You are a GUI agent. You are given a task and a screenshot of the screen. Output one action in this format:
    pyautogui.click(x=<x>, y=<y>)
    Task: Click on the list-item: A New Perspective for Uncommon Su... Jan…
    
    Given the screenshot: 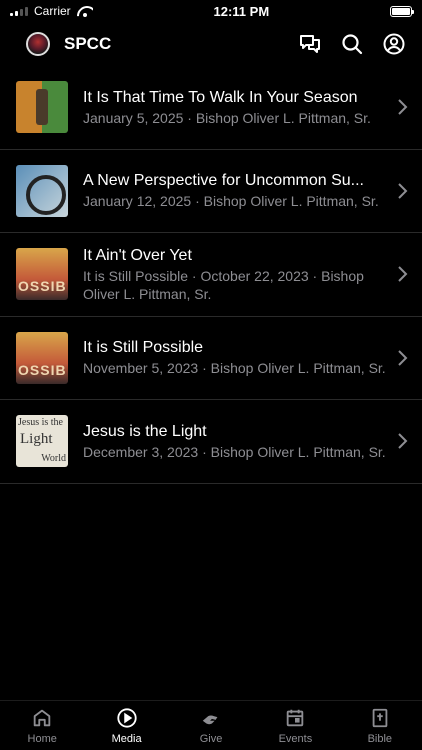 What is the action you would take?
    pyautogui.click(x=211, y=191)
    